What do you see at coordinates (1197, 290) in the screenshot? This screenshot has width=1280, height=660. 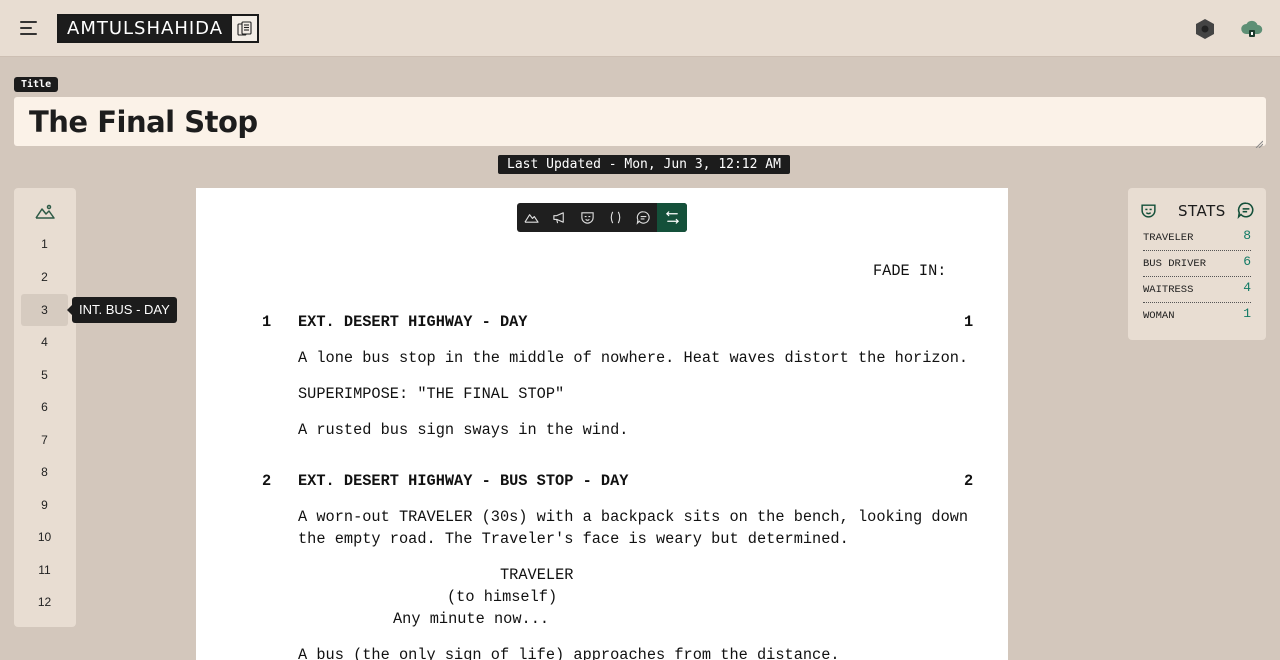 I see `stat-row: WAITRESS 4` at bounding box center [1197, 290].